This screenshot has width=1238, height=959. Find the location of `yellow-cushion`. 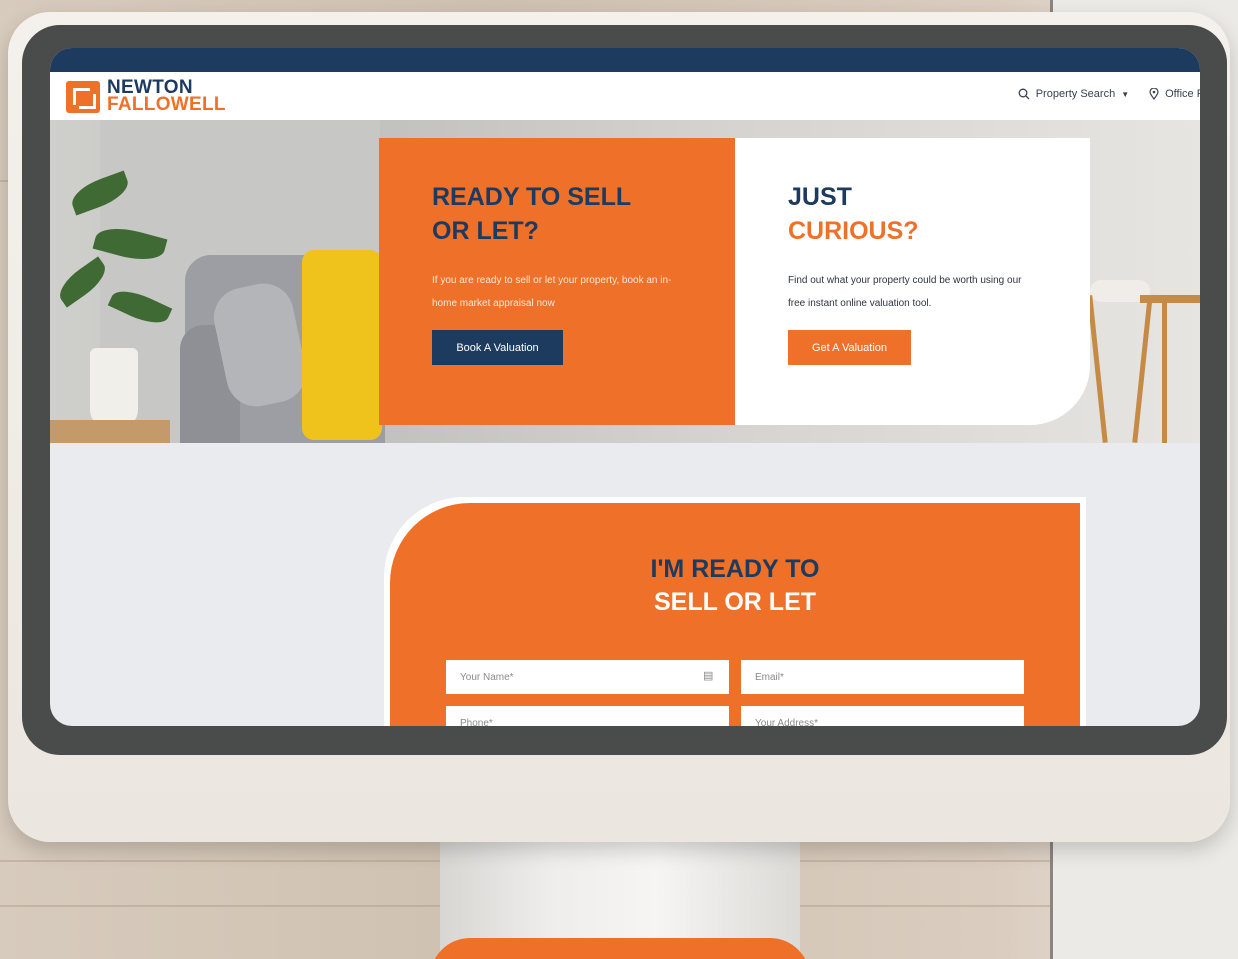

yellow-cushion is located at coordinates (342, 345).